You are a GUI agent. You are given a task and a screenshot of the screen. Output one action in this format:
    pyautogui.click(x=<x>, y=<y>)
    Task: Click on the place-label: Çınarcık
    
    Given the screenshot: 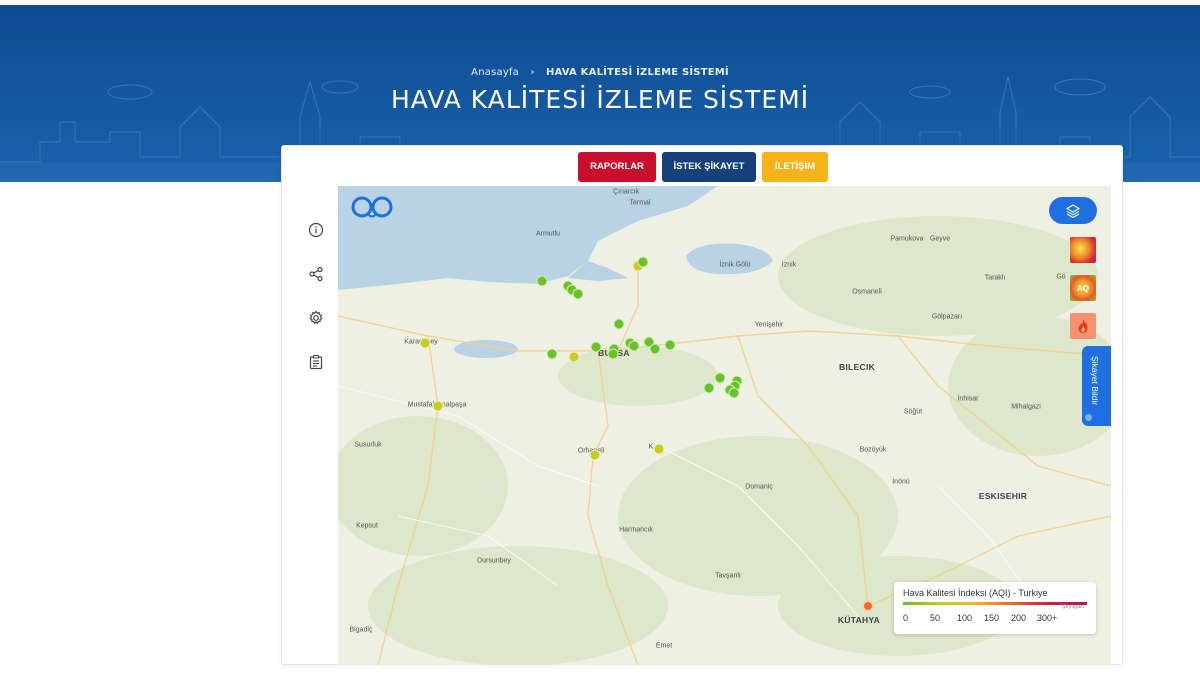 What is the action you would take?
    pyautogui.click(x=626, y=192)
    